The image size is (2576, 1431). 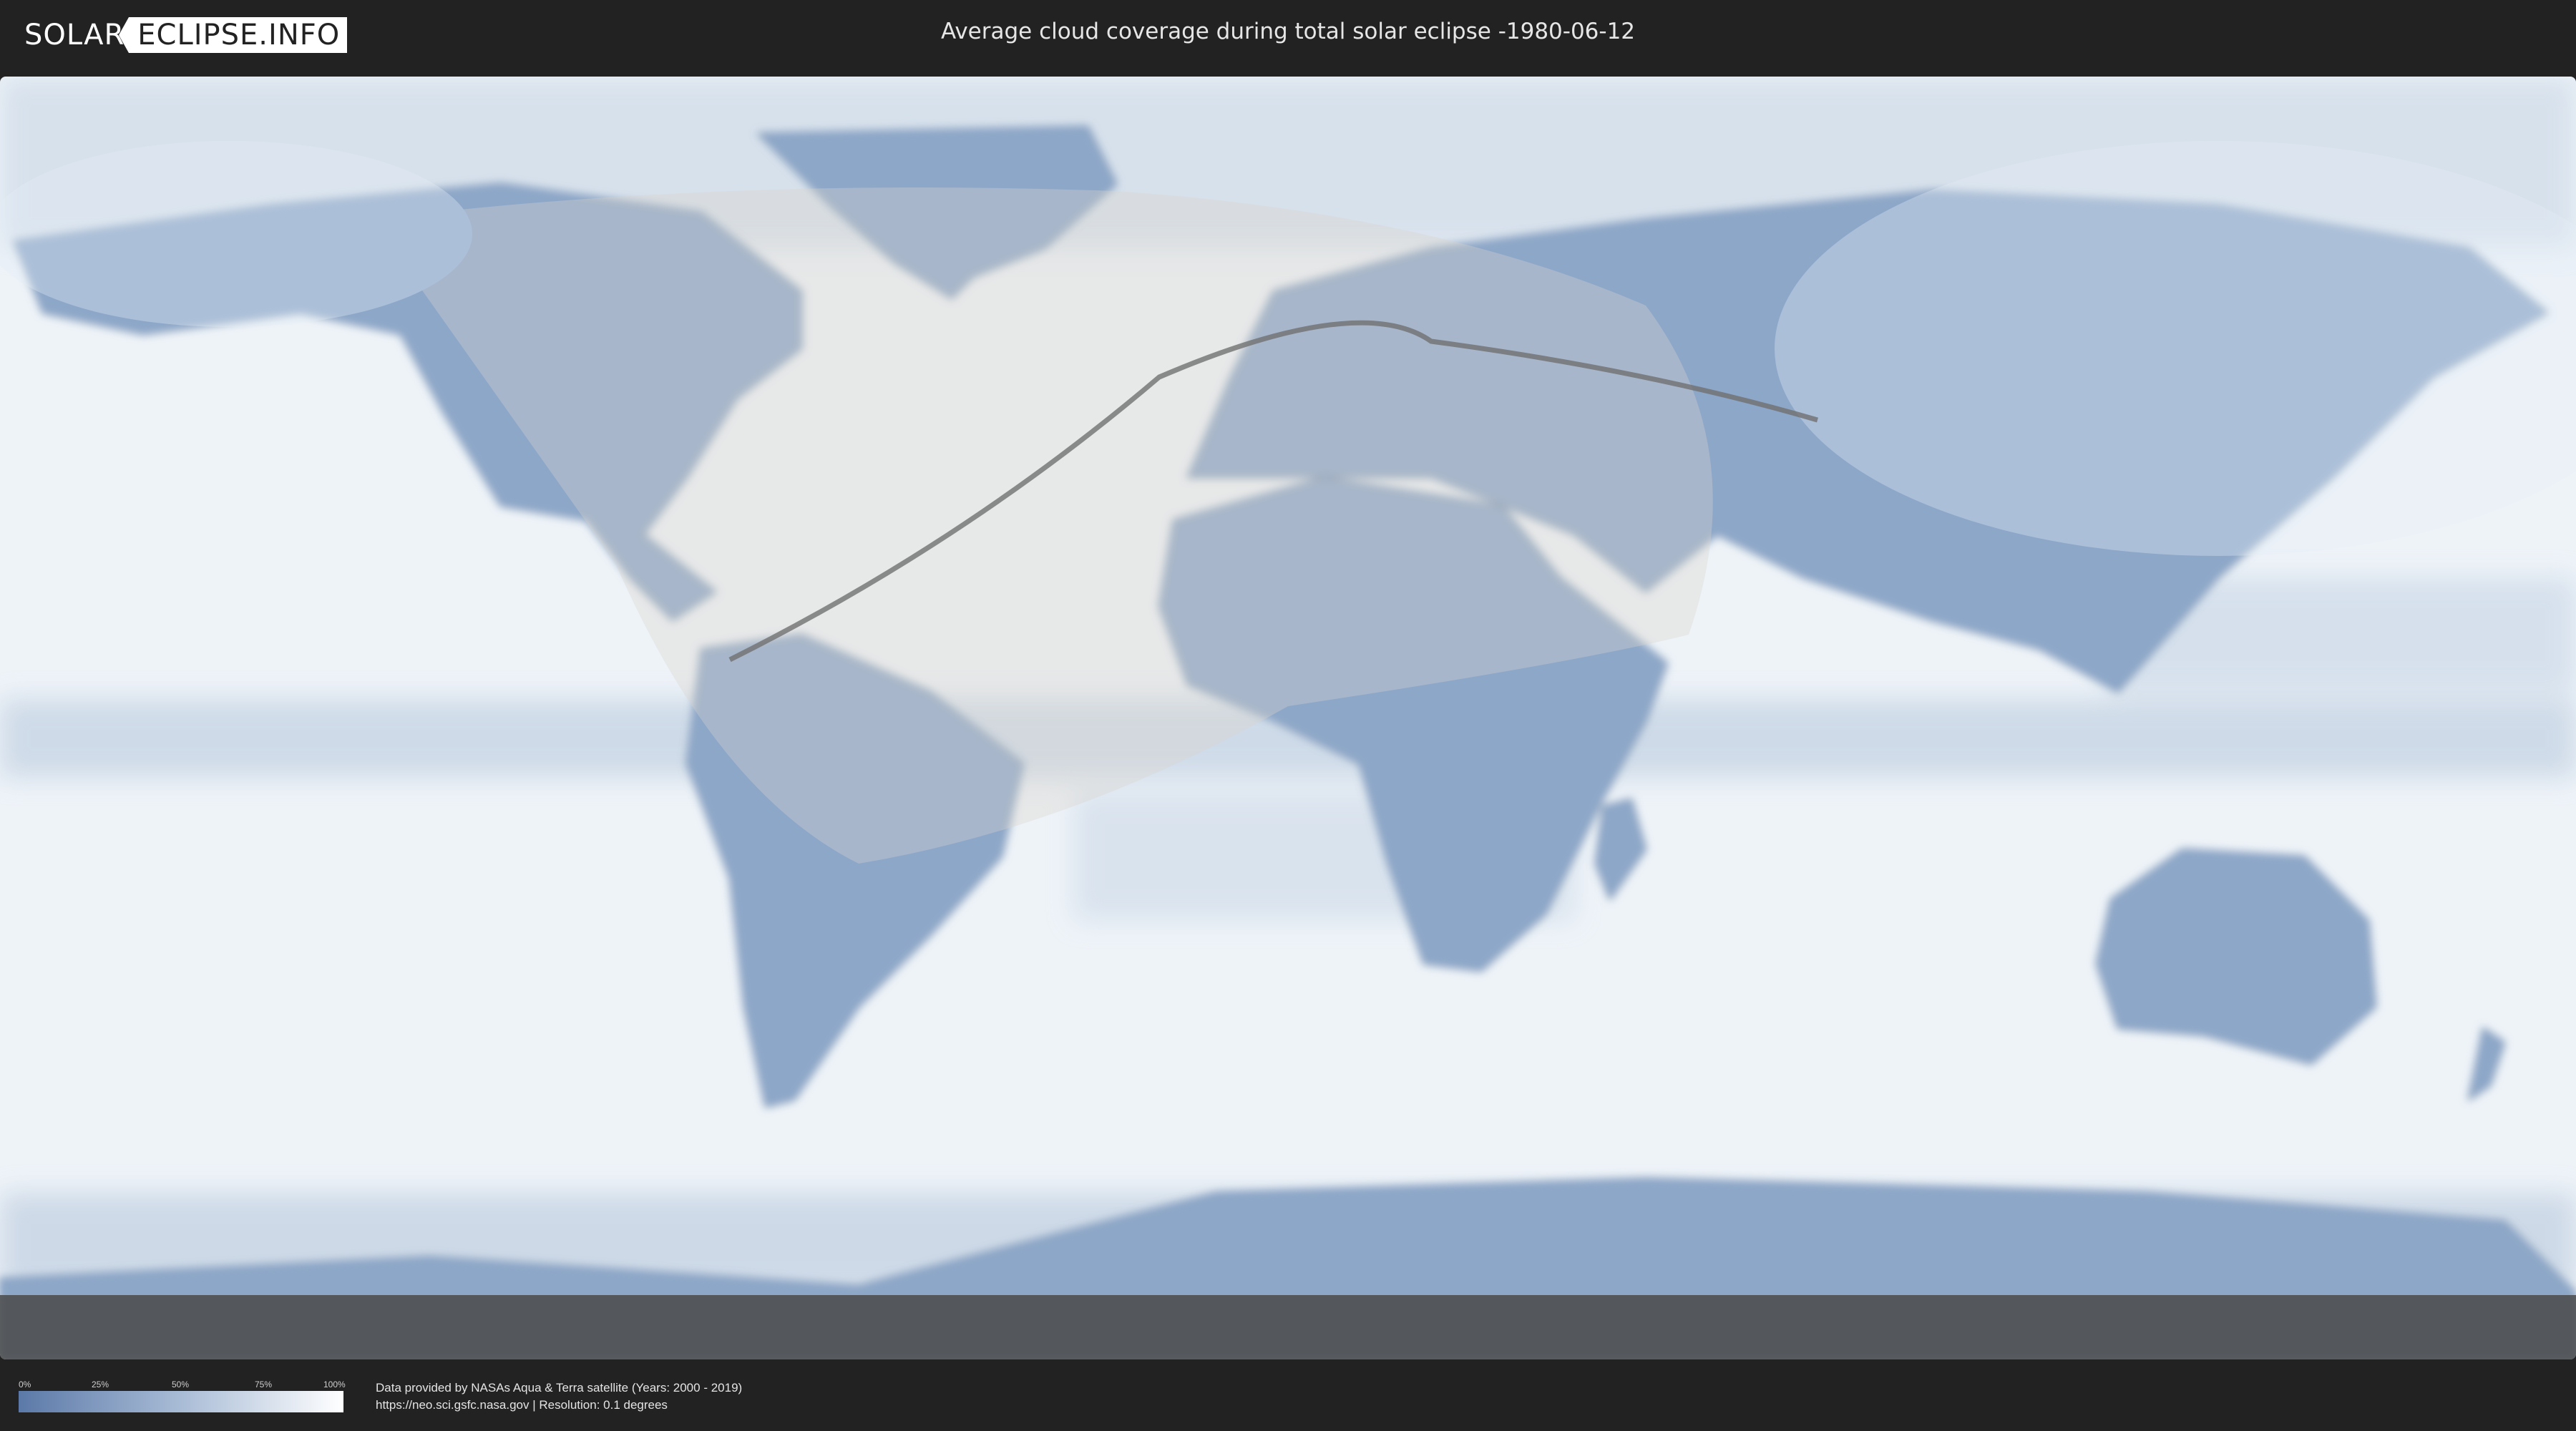 I want to click on legend-tick: 0%, so click(x=25, y=1385).